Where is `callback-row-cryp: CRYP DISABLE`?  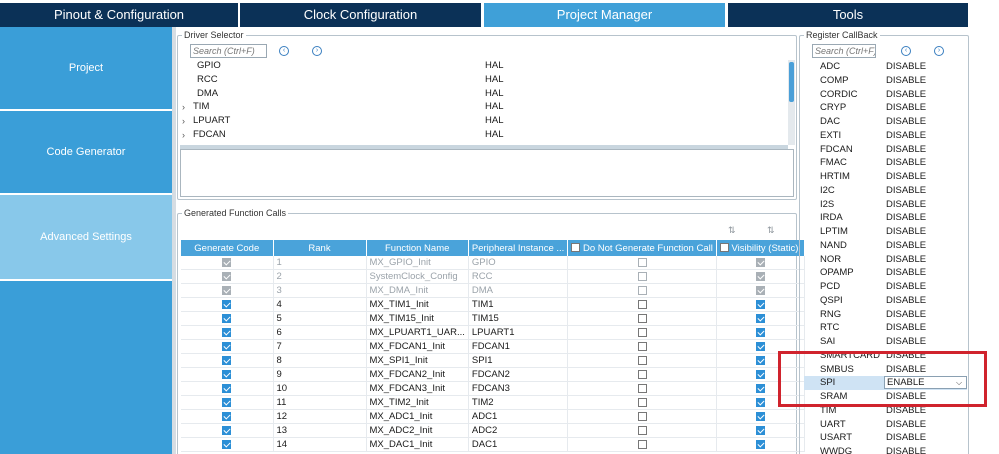
callback-row-cryp: CRYP DISABLE is located at coordinates (885, 108).